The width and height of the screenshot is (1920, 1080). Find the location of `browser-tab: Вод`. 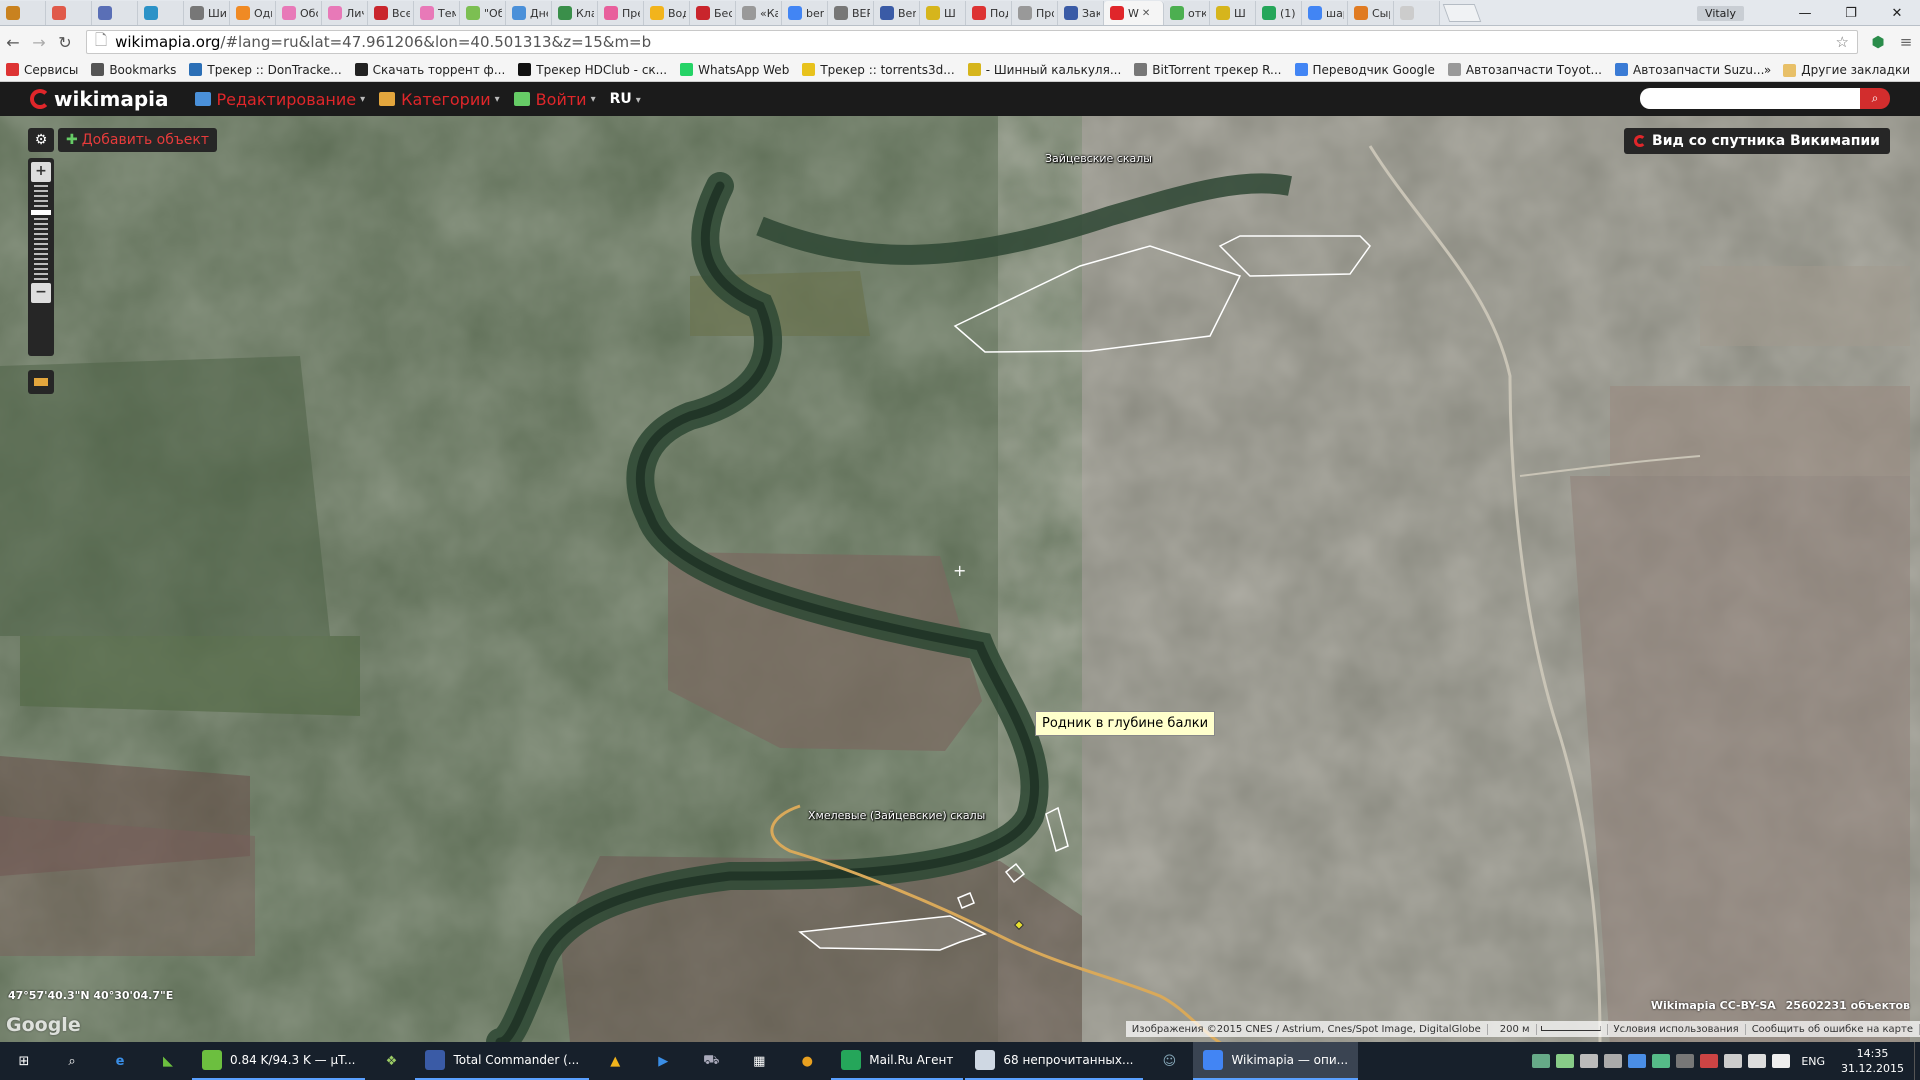

browser-tab: Вод is located at coordinates (667, 13).